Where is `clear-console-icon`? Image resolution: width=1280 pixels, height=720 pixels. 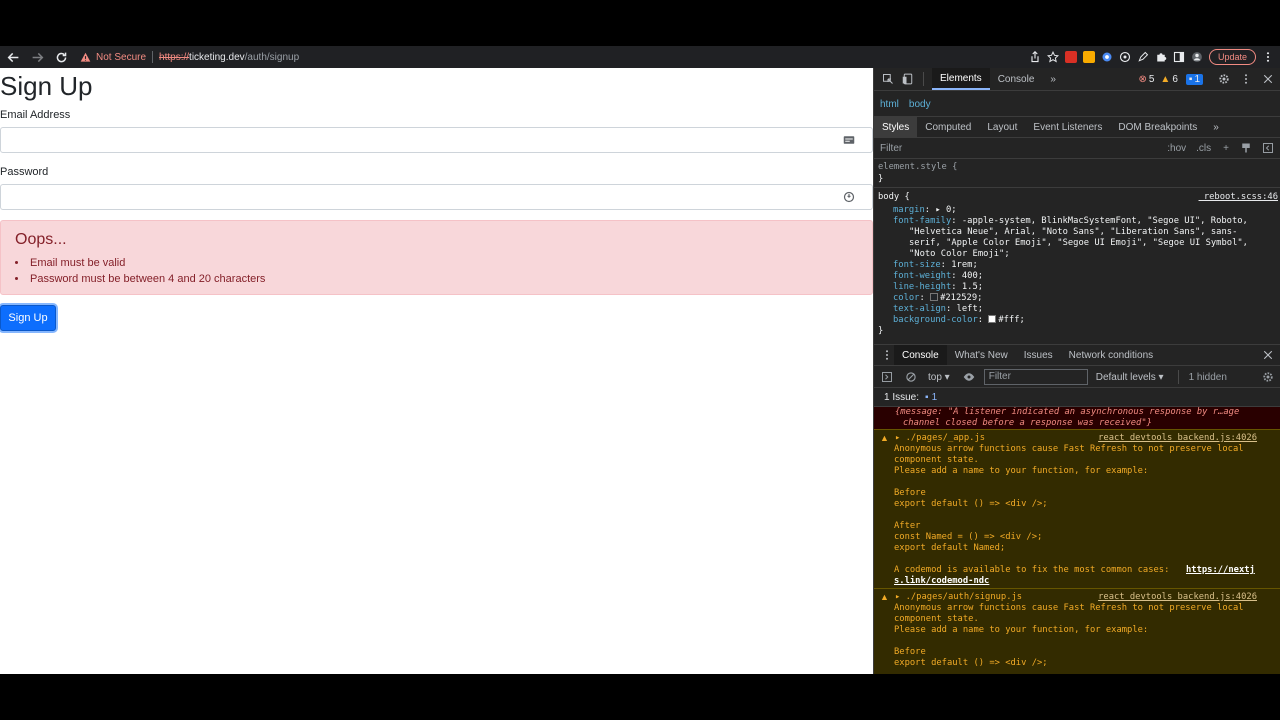 clear-console-icon is located at coordinates (911, 377).